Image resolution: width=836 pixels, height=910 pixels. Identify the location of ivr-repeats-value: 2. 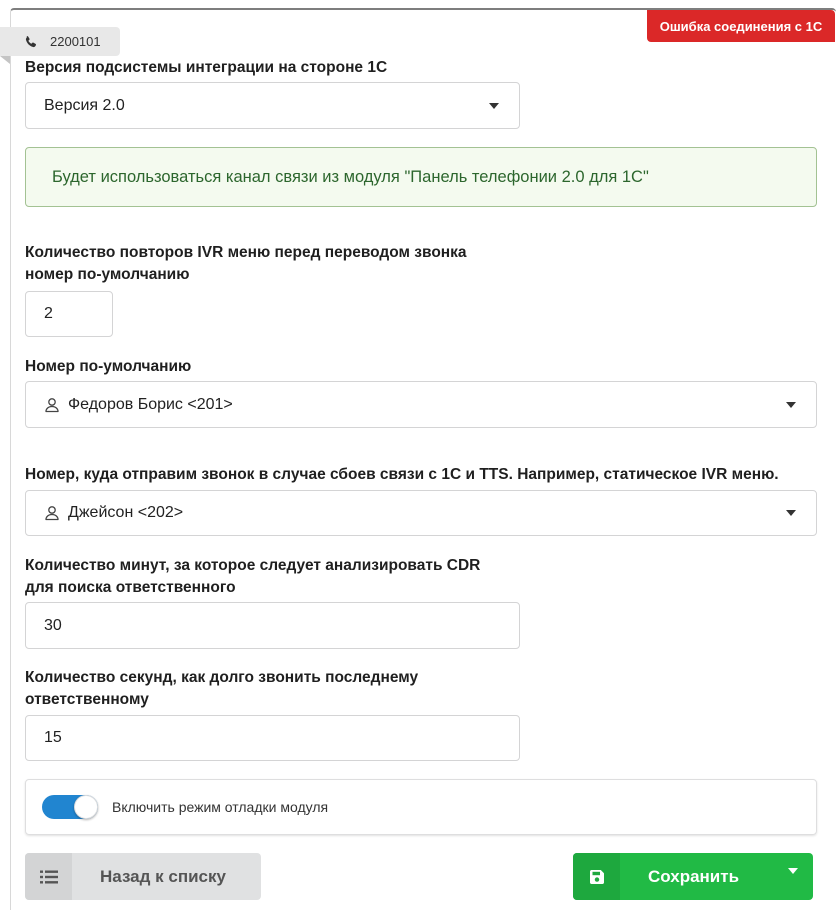
(48, 313).